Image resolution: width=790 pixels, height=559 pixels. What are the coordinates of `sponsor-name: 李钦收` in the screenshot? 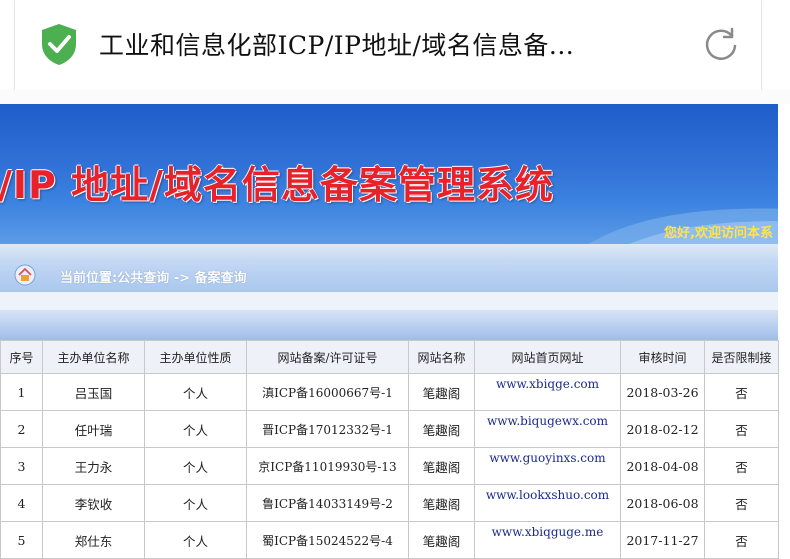 It's located at (93, 503).